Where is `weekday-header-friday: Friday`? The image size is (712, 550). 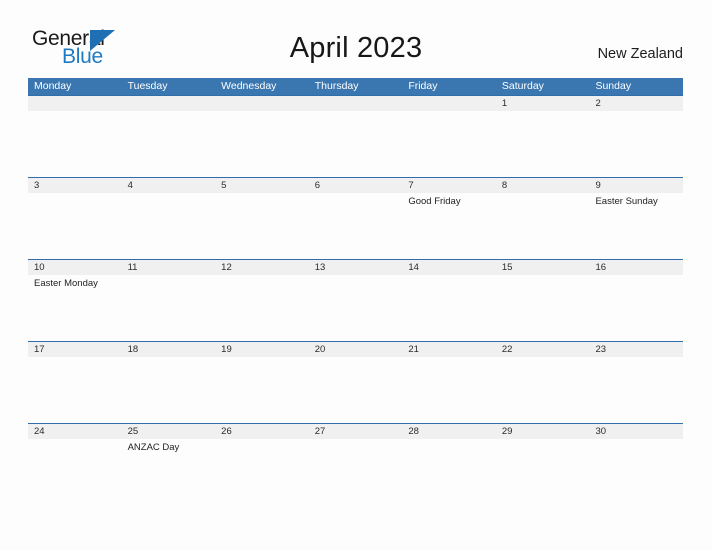
weekday-header-friday: Friday is located at coordinates (423, 86).